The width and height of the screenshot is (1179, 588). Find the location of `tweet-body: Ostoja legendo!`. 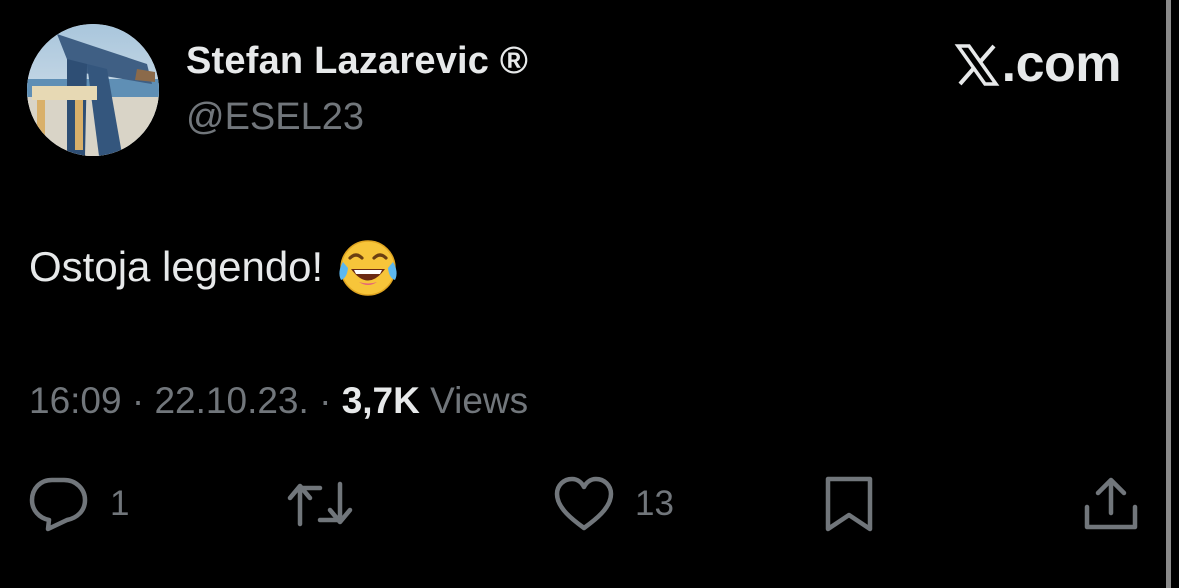

tweet-body: Ostoja legendo! is located at coordinates (214, 267).